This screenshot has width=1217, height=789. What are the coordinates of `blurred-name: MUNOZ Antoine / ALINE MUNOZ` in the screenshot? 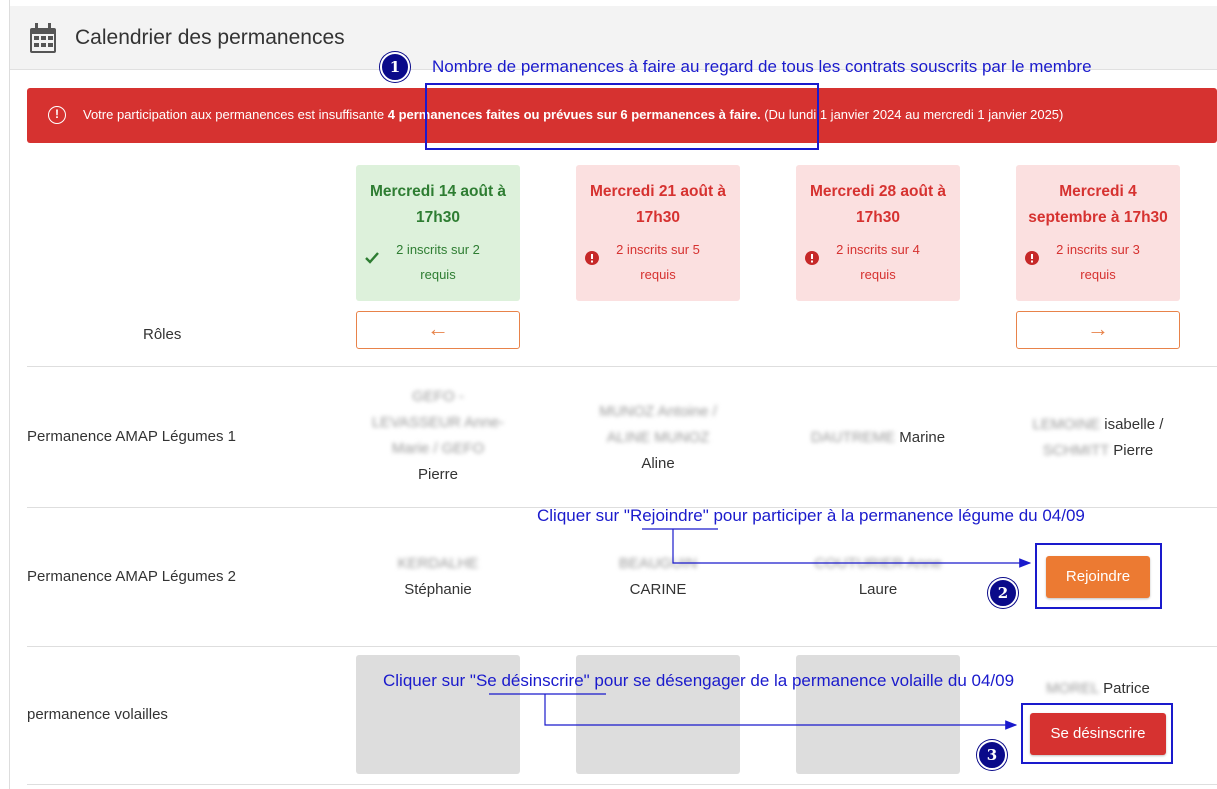 It's located at (658, 424).